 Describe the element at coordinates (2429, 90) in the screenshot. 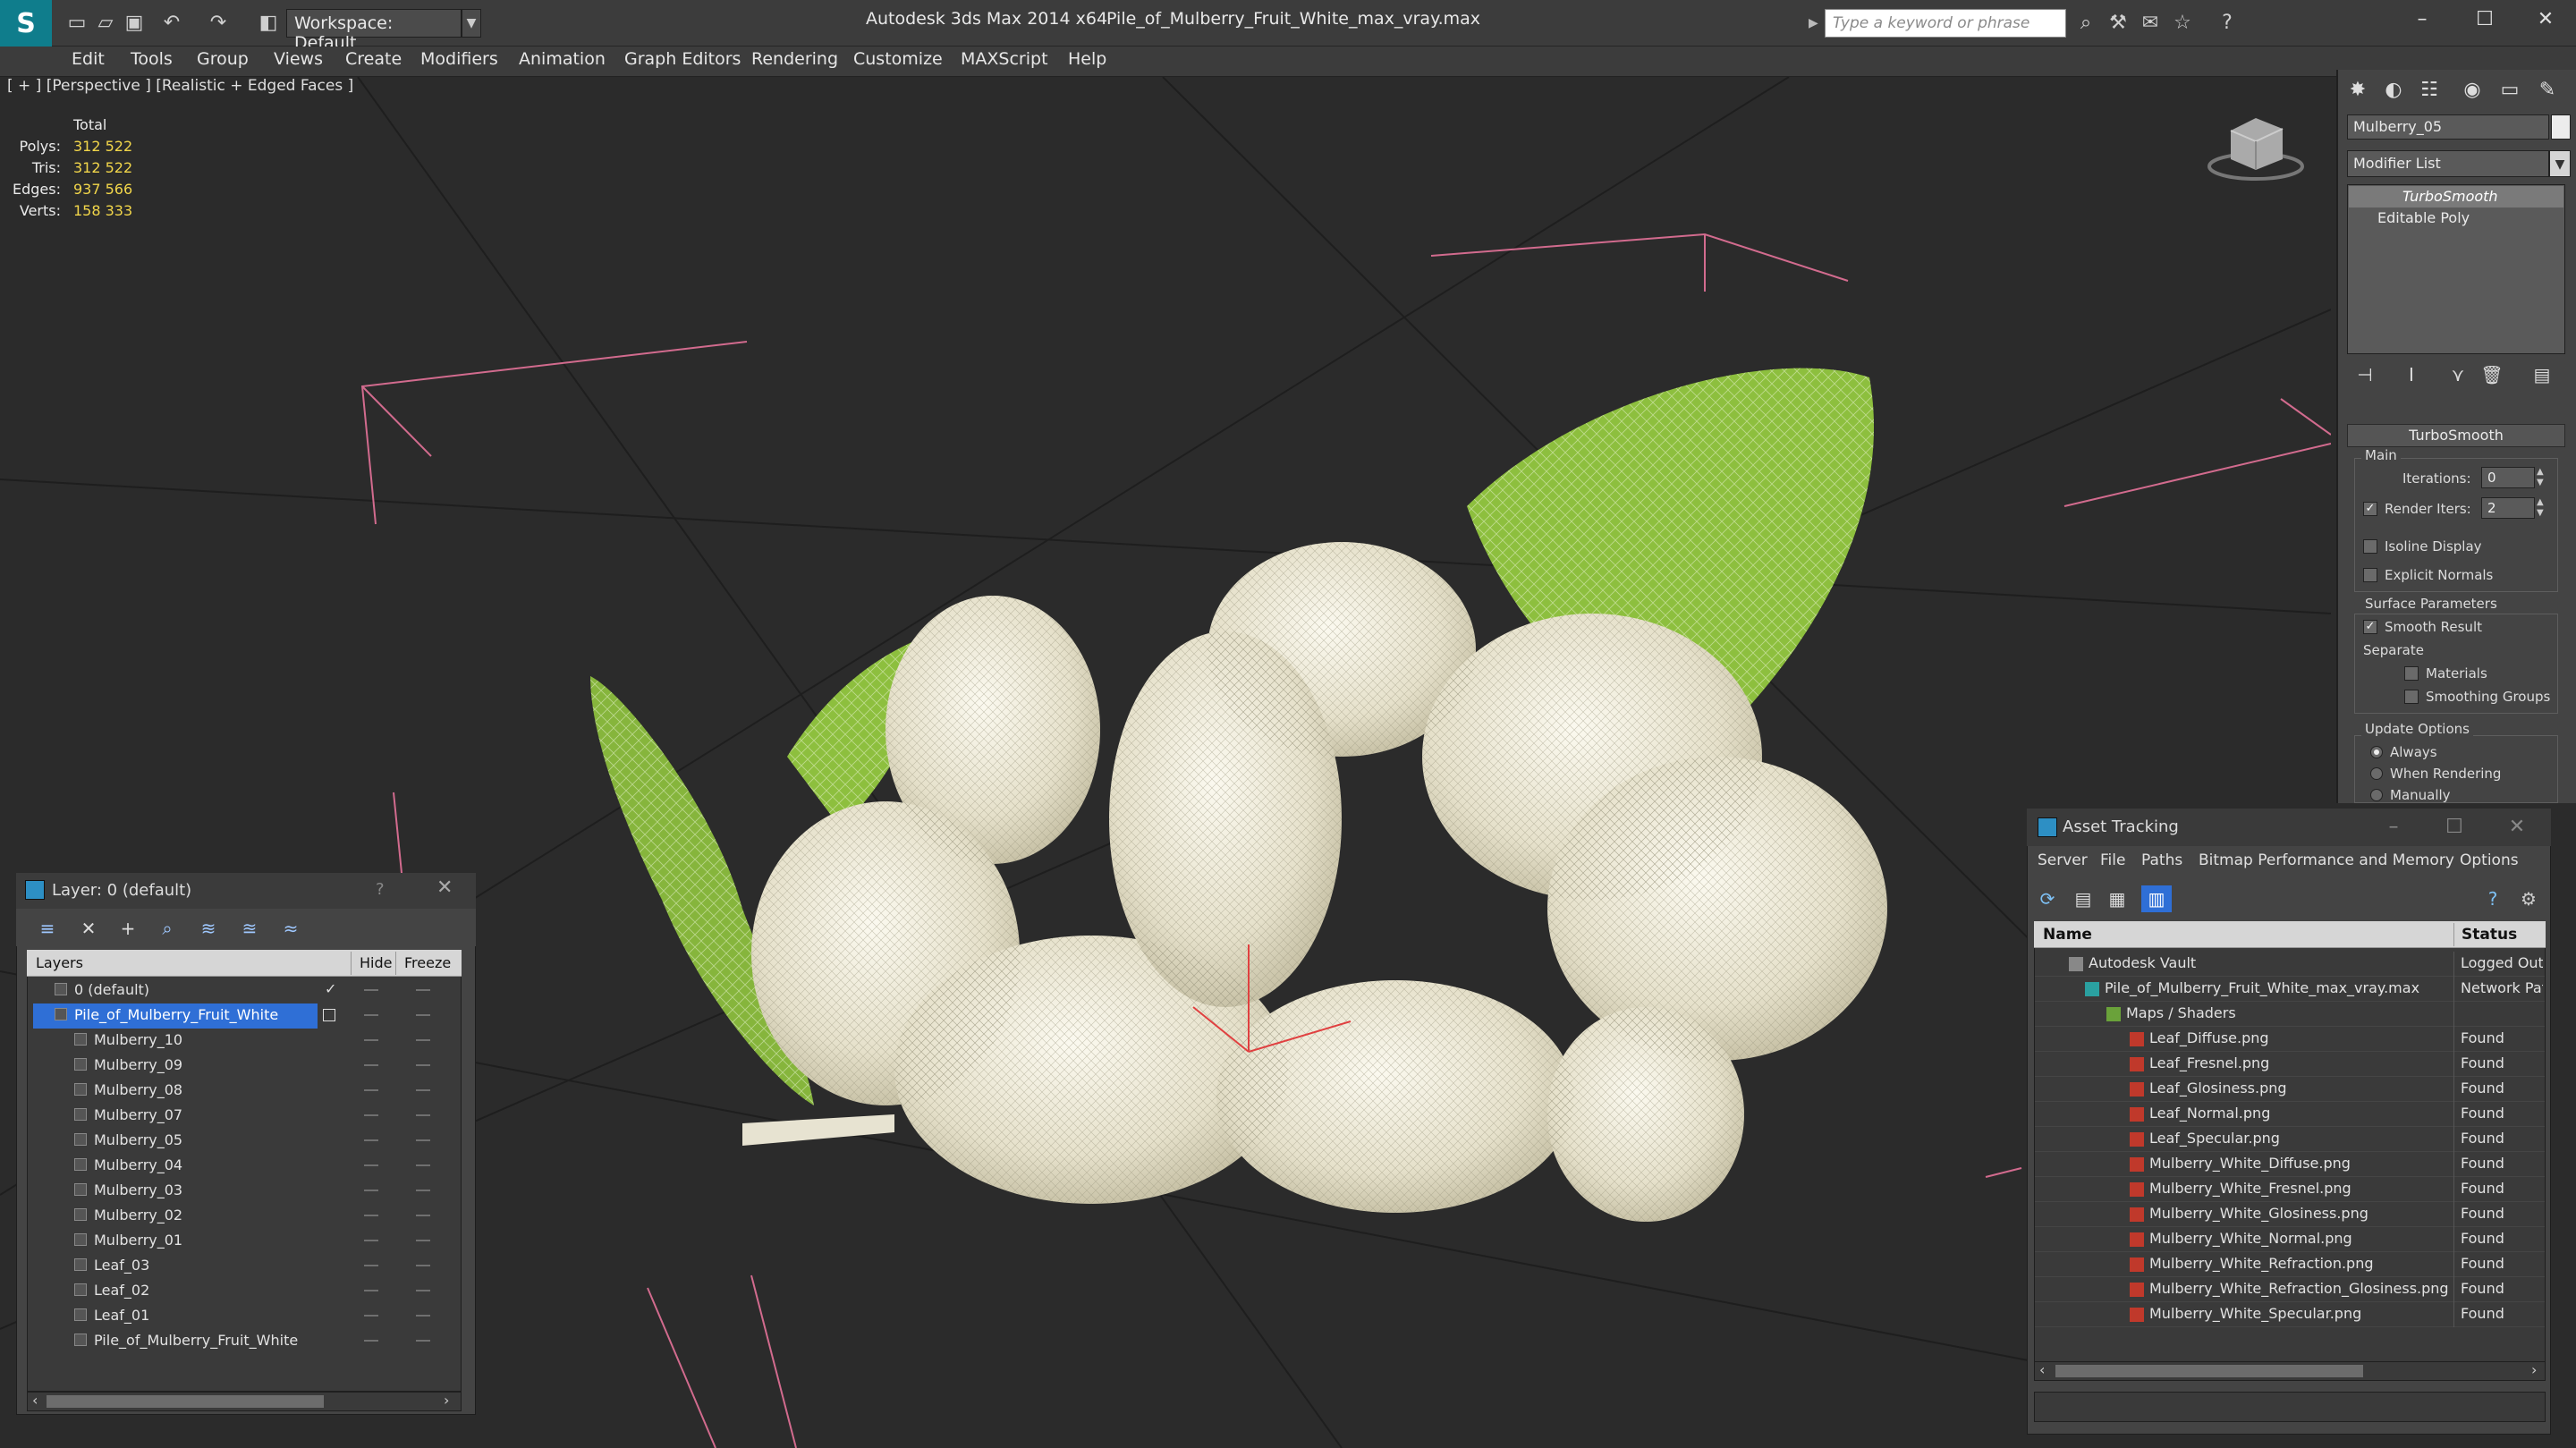

I see `hierarchy-tab-icon: ☷` at that location.